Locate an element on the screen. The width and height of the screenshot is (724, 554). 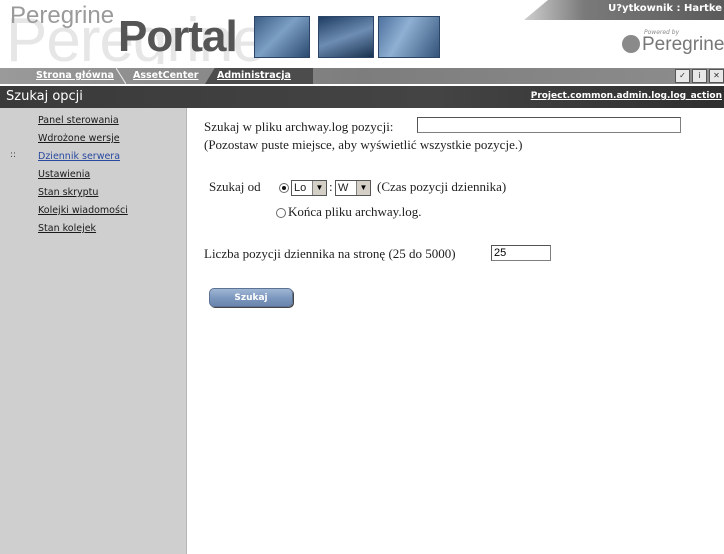
select-value: Lo is located at coordinates (300, 188).